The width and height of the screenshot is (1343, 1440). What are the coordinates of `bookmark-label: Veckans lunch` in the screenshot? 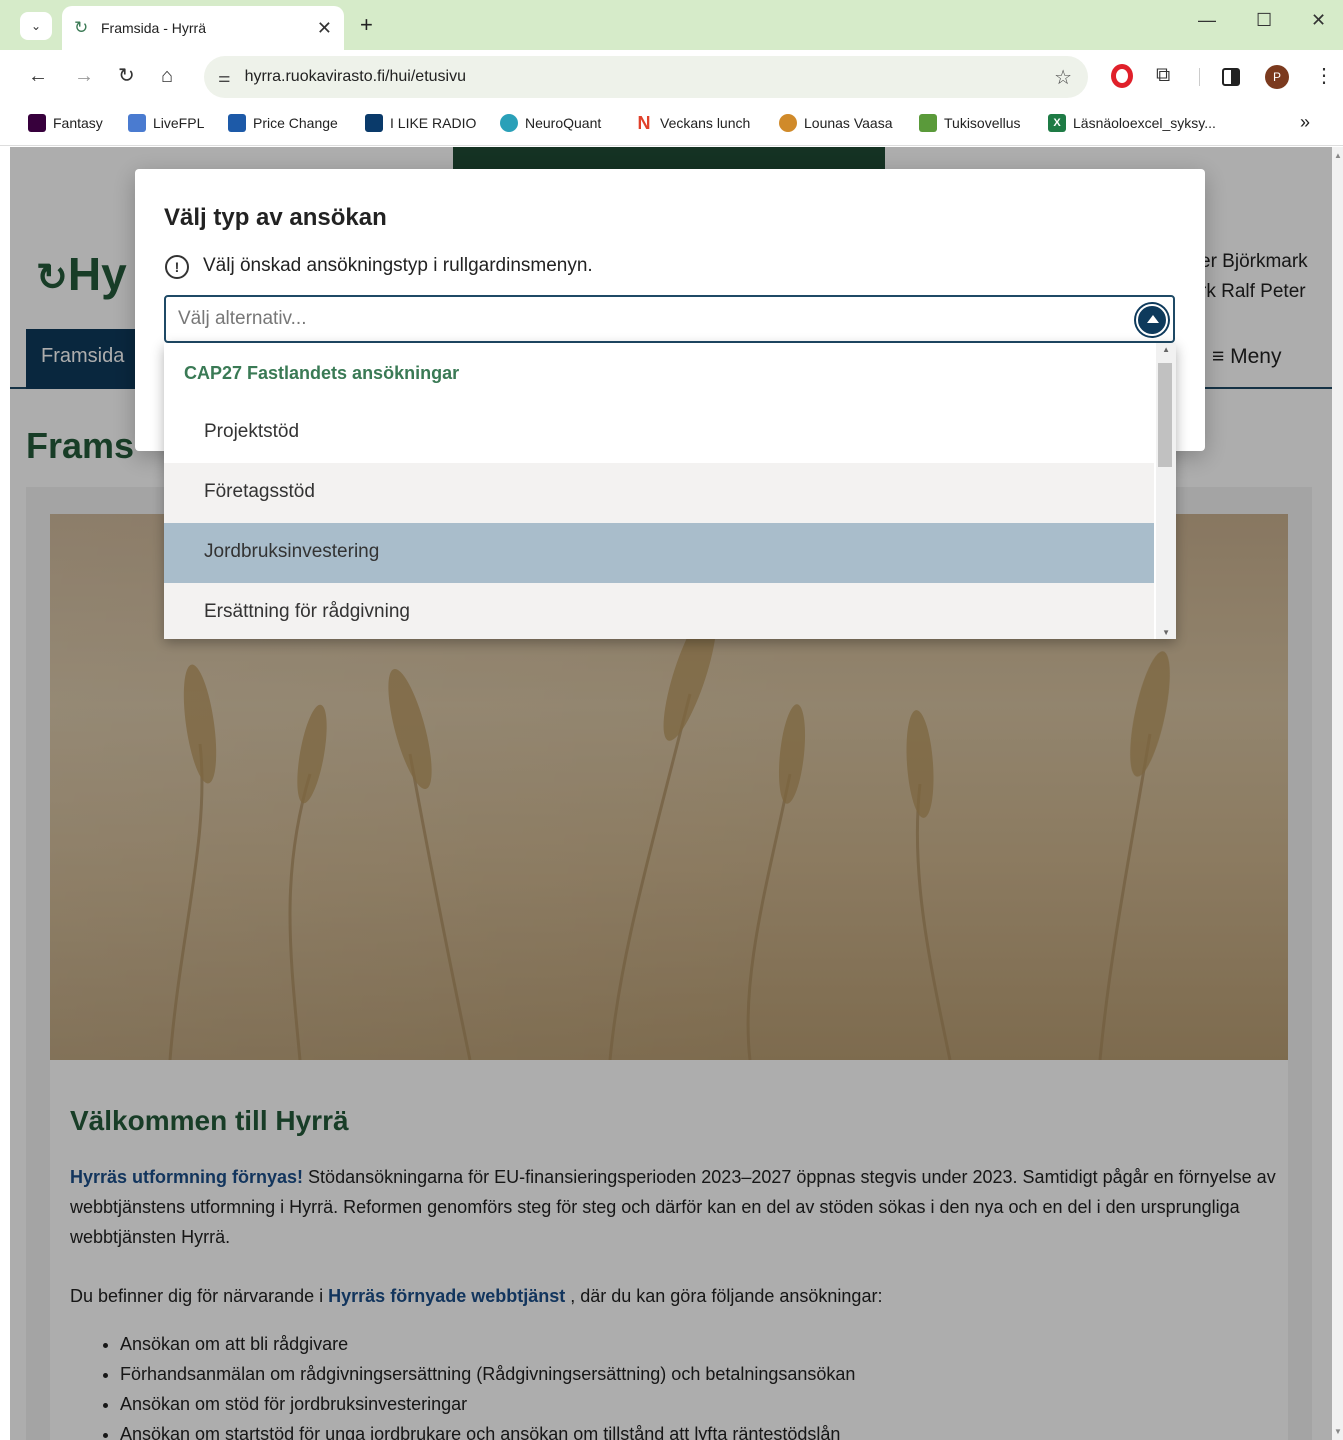 It's located at (705, 123).